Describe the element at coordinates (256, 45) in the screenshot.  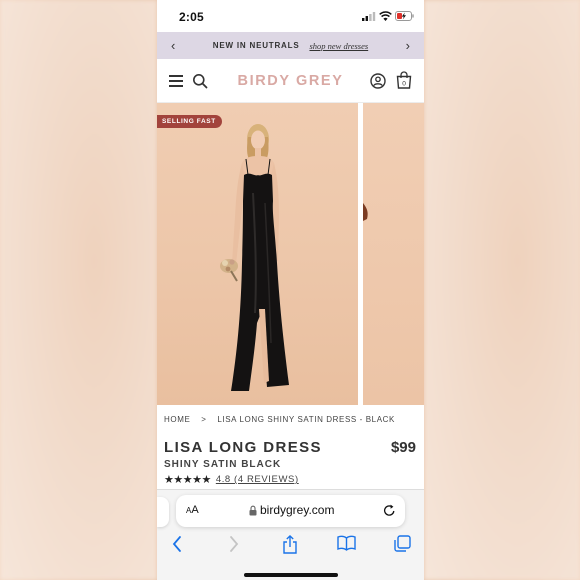
I see `promo-text: NEW IN NEUTRALS` at that location.